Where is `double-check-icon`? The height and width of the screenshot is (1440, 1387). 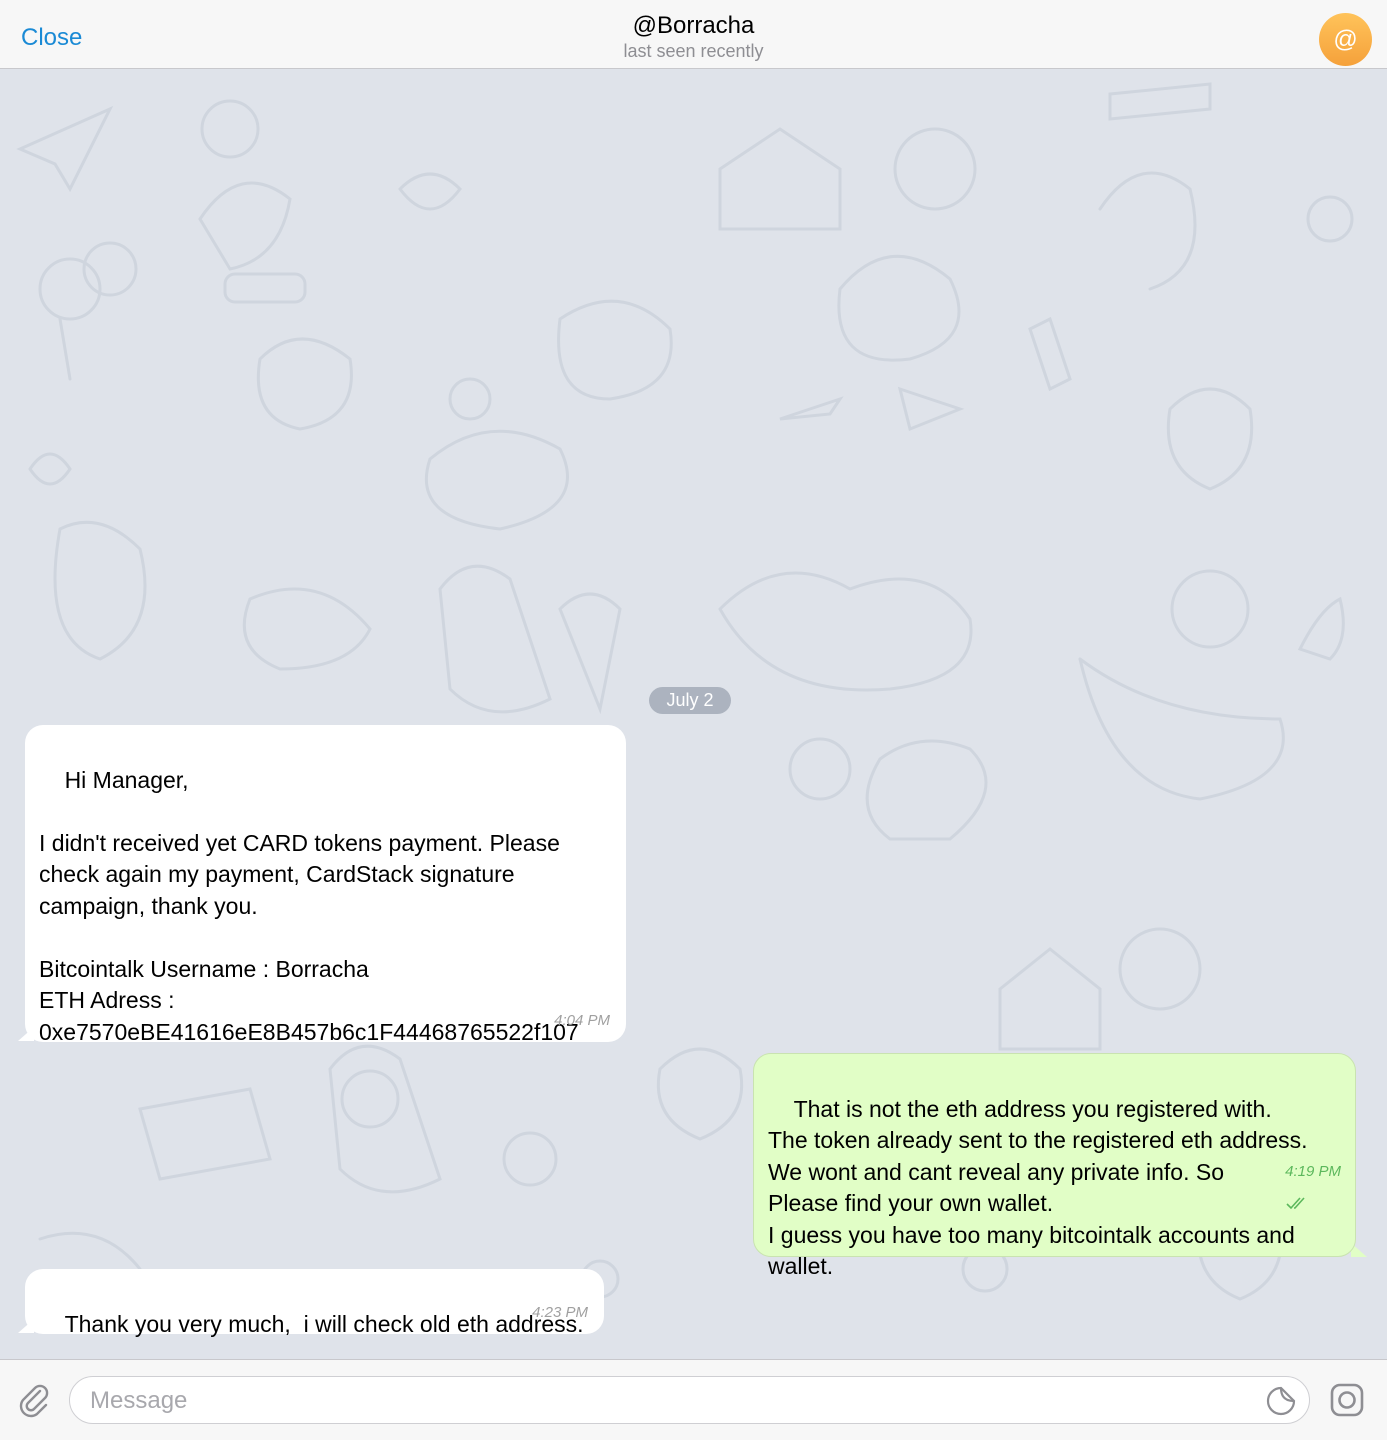
double-check-icon is located at coordinates (1295, 1203).